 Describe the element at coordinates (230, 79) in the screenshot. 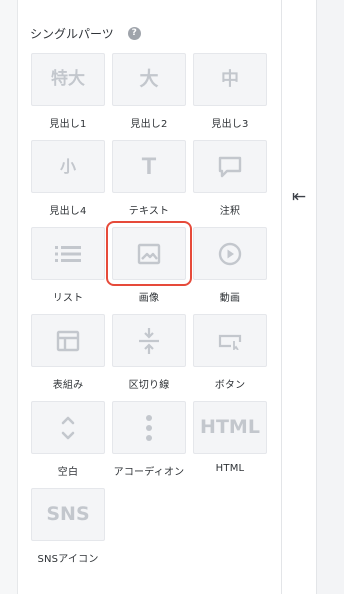

I see `heading-medium-icon: 中` at that location.